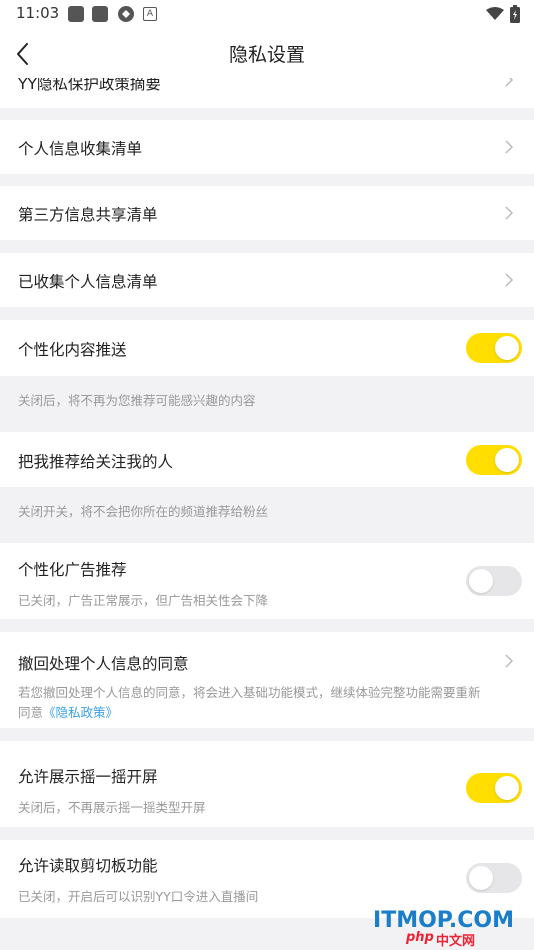 The width and height of the screenshot is (534, 950). Describe the element at coordinates (494, 348) in the screenshot. I see `personalized-content-toggle` at that location.